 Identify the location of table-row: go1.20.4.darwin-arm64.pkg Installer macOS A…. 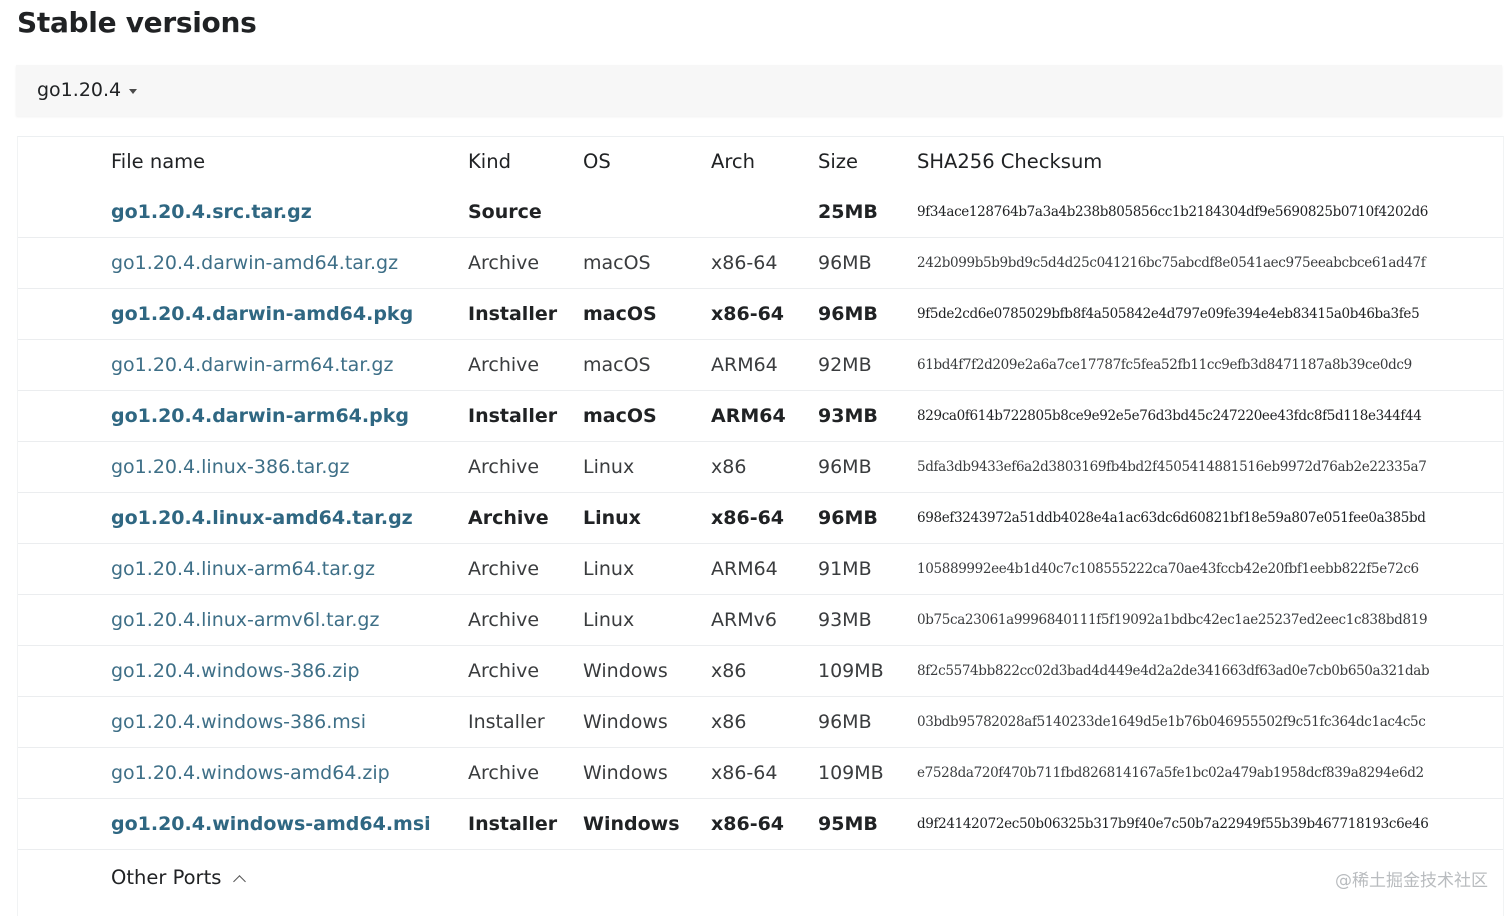
(760, 416).